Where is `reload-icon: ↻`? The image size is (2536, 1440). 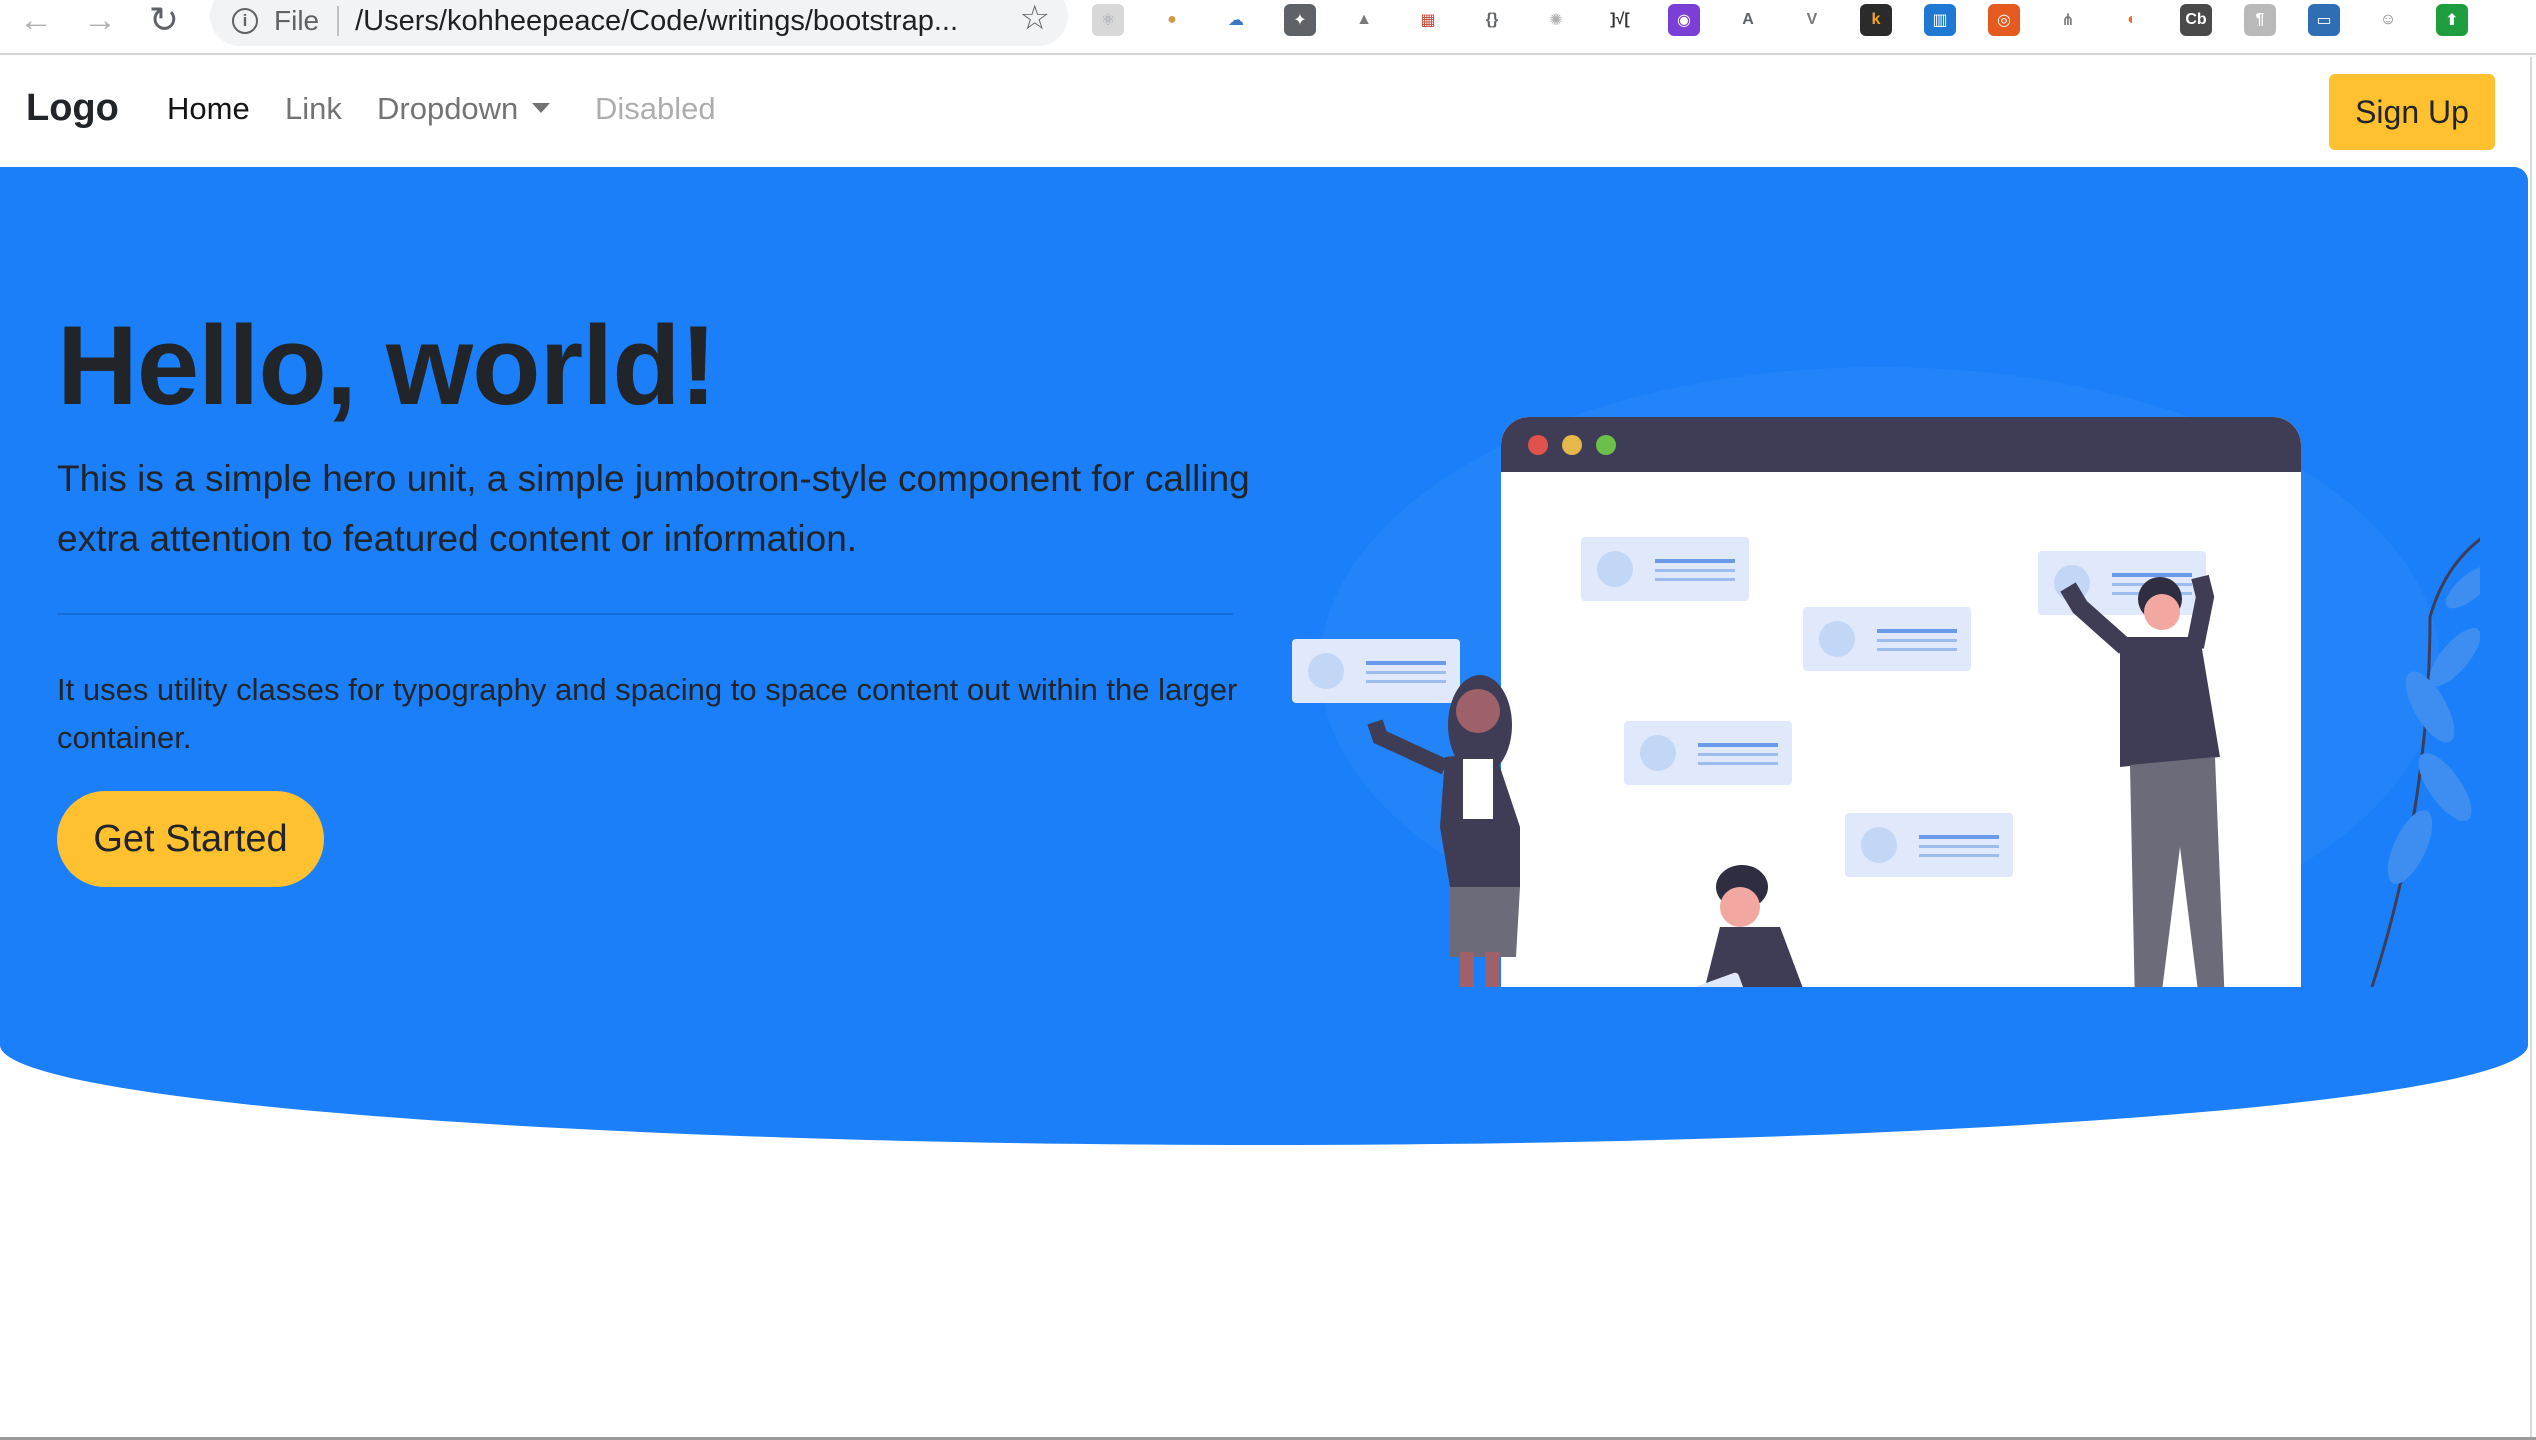
reload-icon: ↻ is located at coordinates (164, 20).